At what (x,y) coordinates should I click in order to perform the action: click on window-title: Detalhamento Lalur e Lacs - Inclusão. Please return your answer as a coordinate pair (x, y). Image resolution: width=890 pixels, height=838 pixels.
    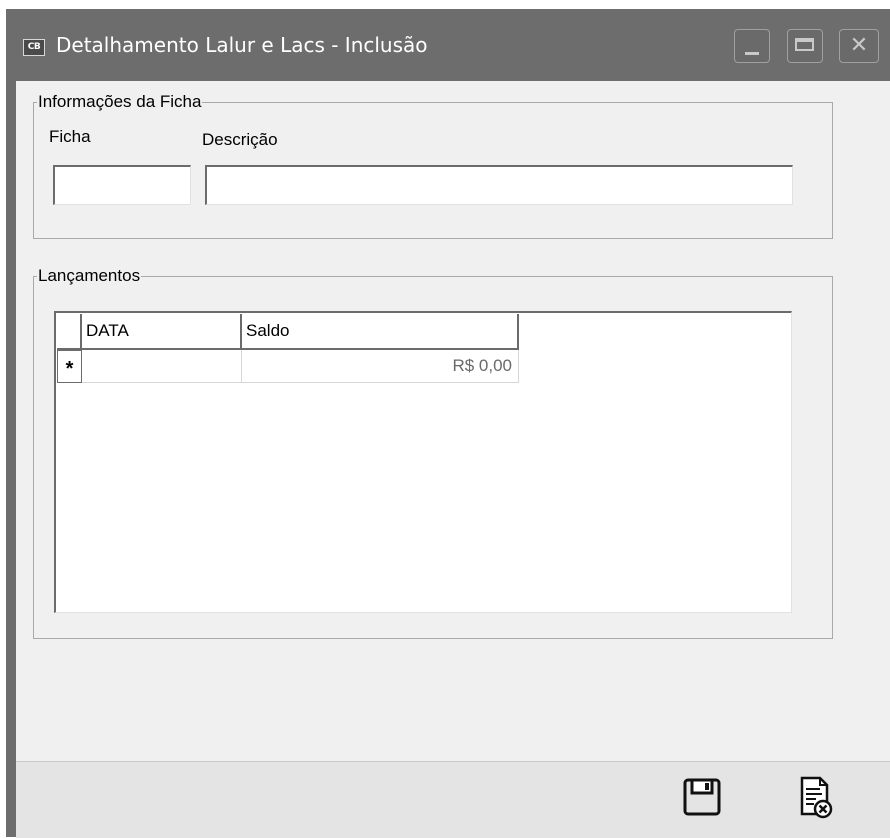
    Looking at the image, I should click on (242, 45).